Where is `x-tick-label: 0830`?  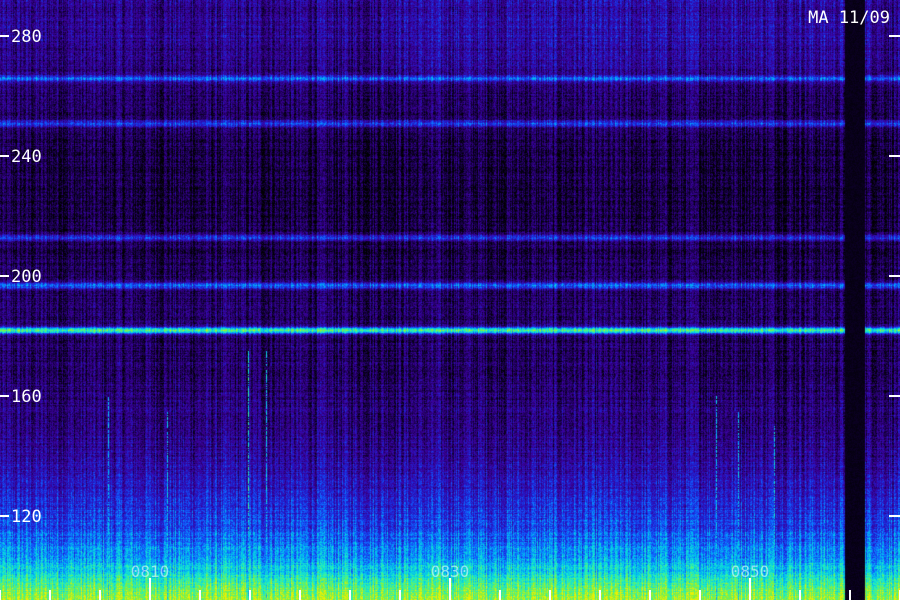
x-tick-label: 0830 is located at coordinates (450, 571).